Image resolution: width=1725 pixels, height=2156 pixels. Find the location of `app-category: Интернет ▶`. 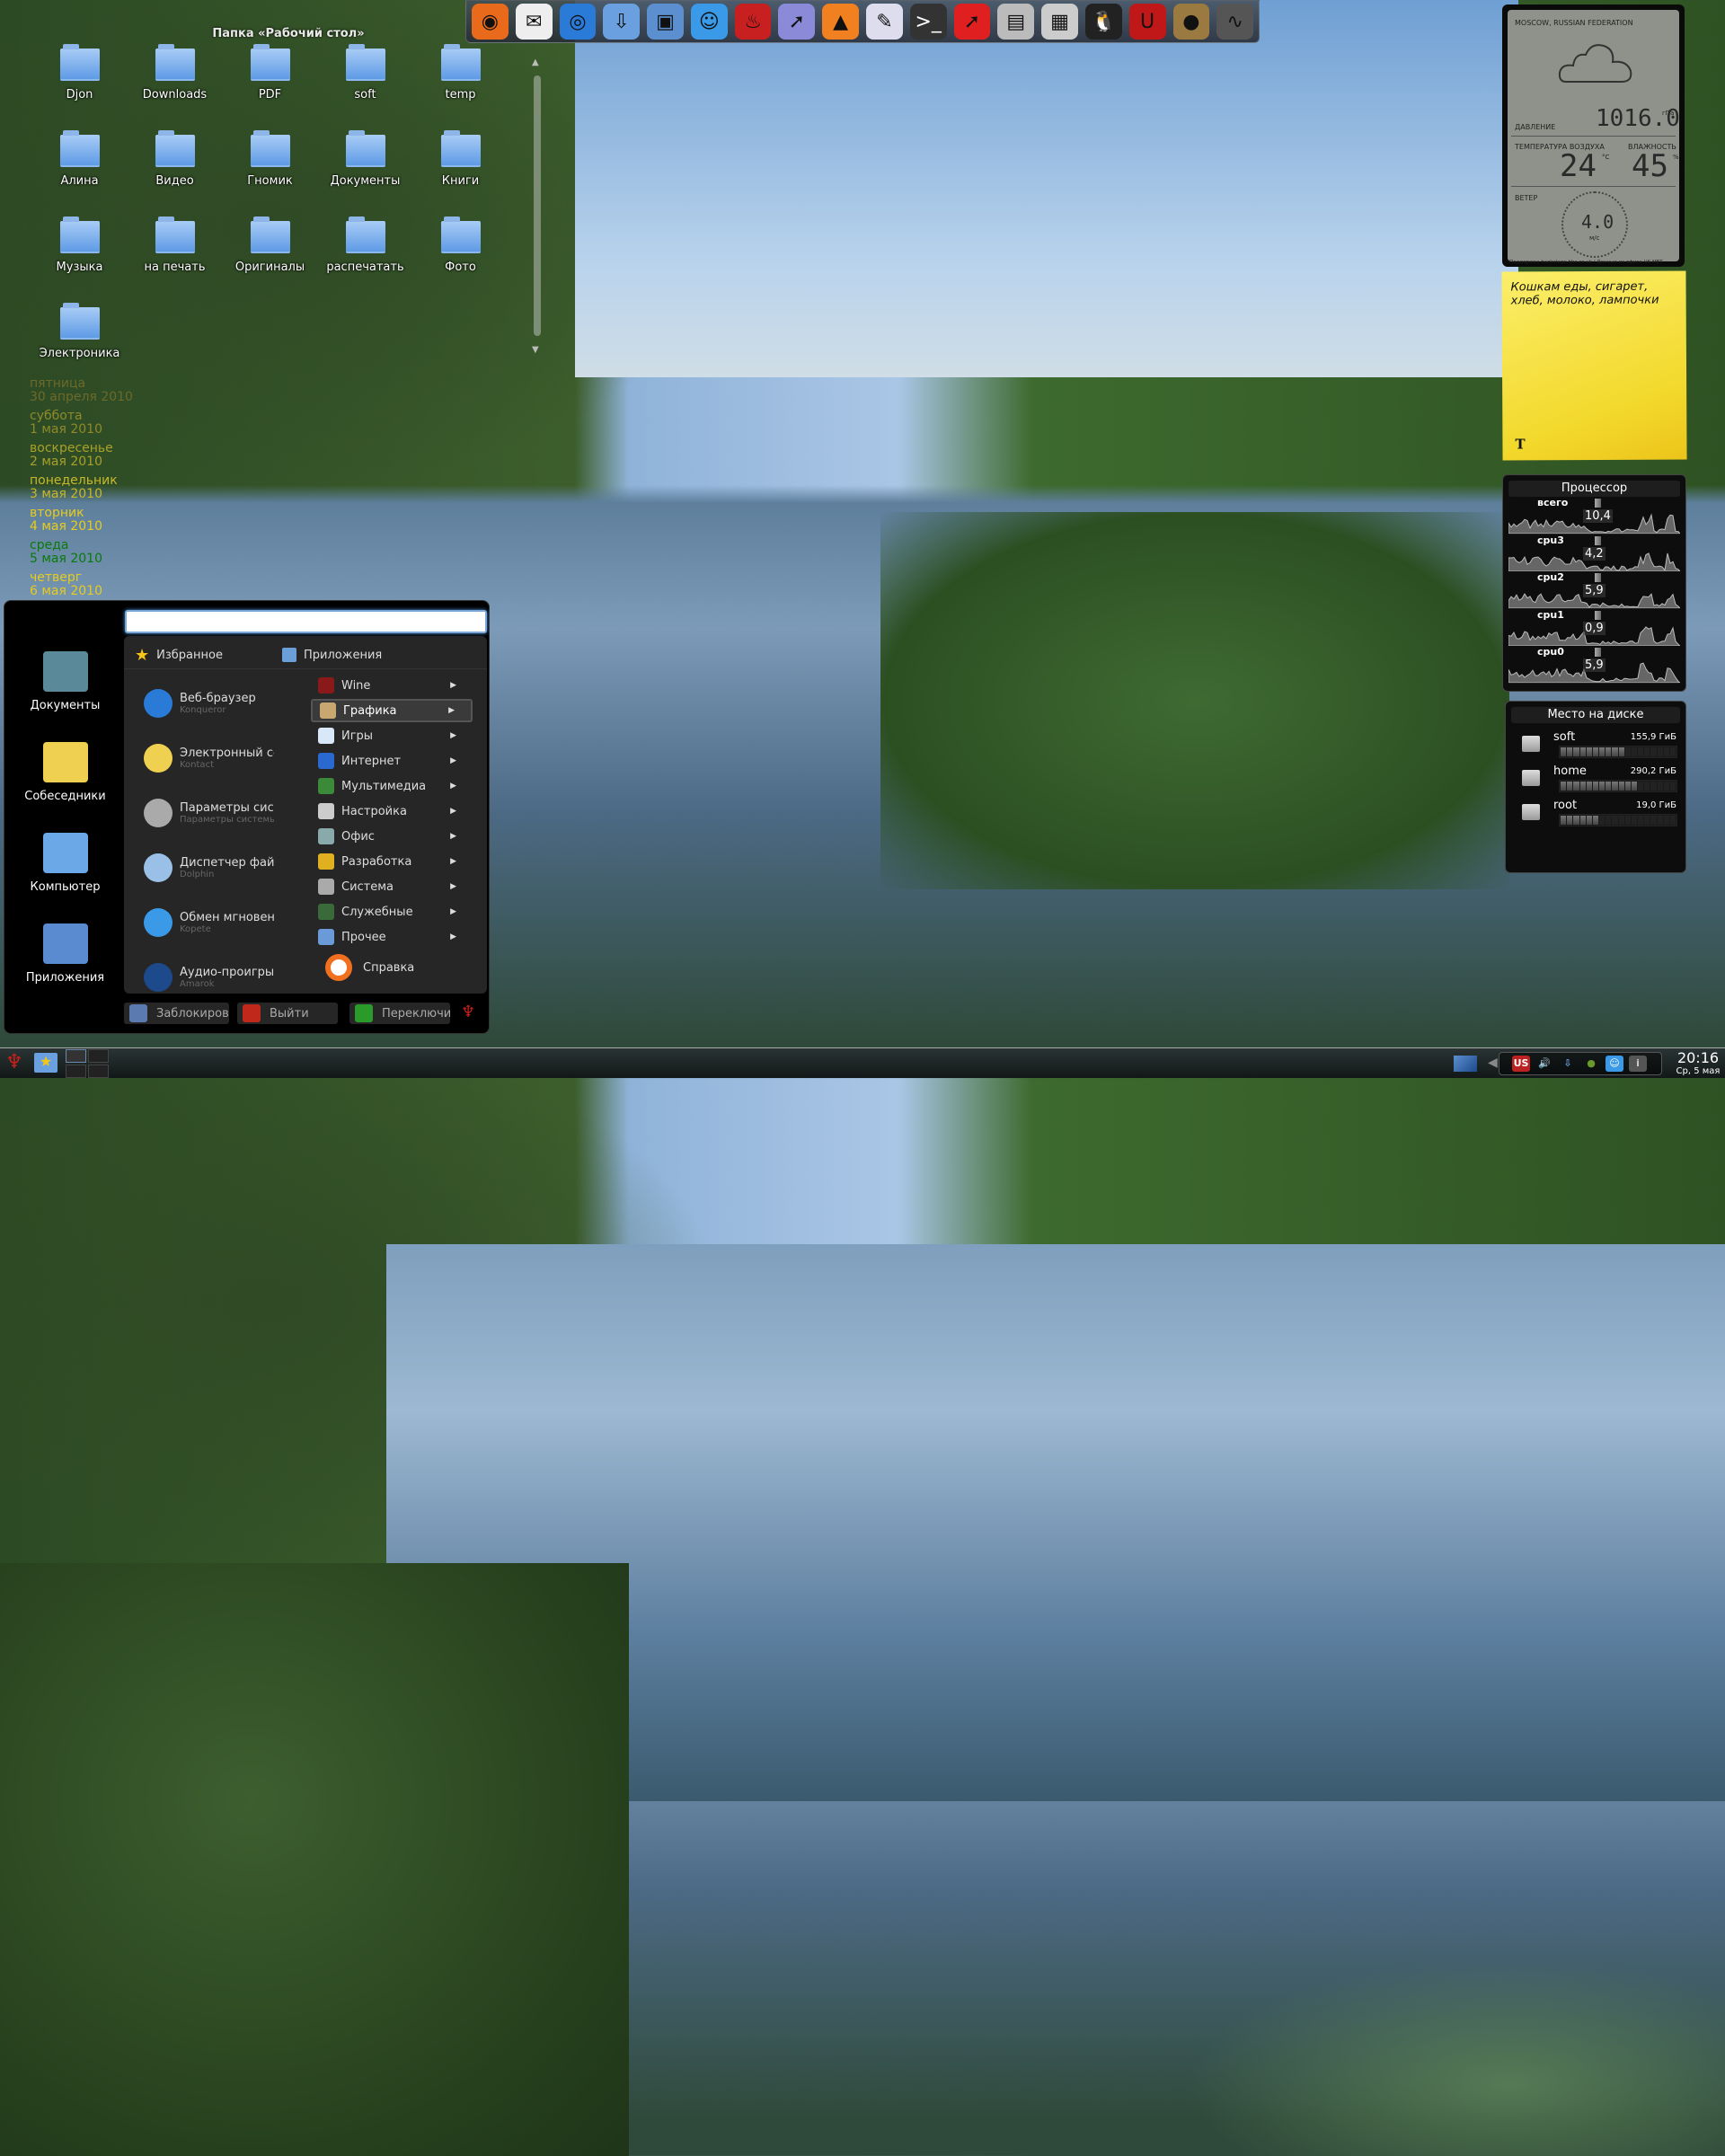

app-category: Интернет ▶ is located at coordinates (392, 761).